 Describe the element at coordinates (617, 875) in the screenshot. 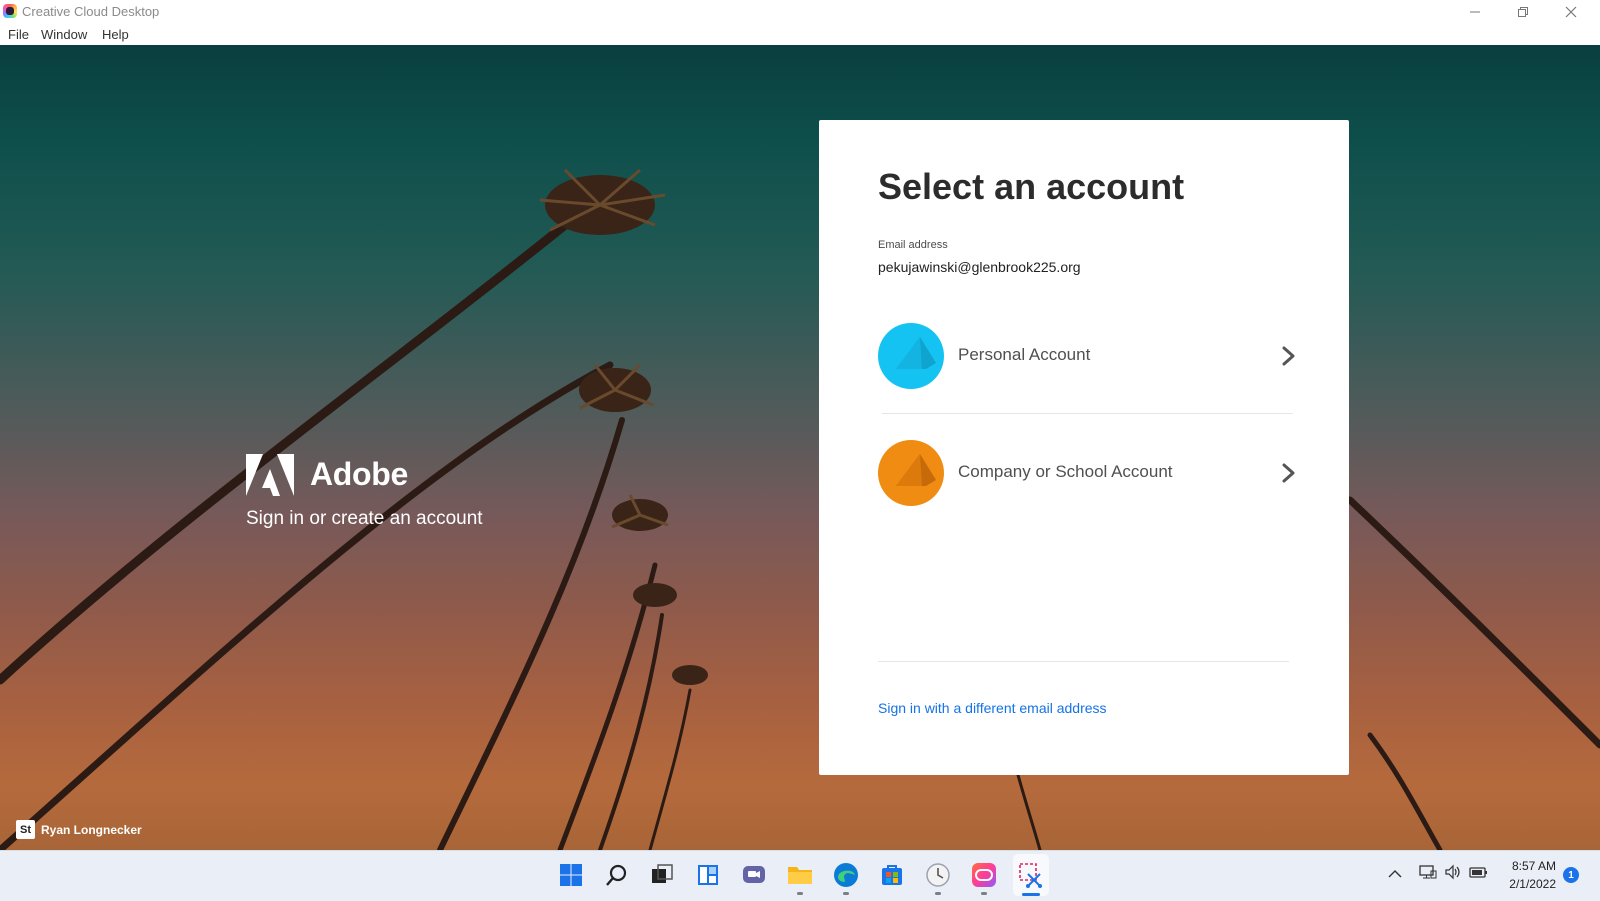

I see `search-icon` at that location.